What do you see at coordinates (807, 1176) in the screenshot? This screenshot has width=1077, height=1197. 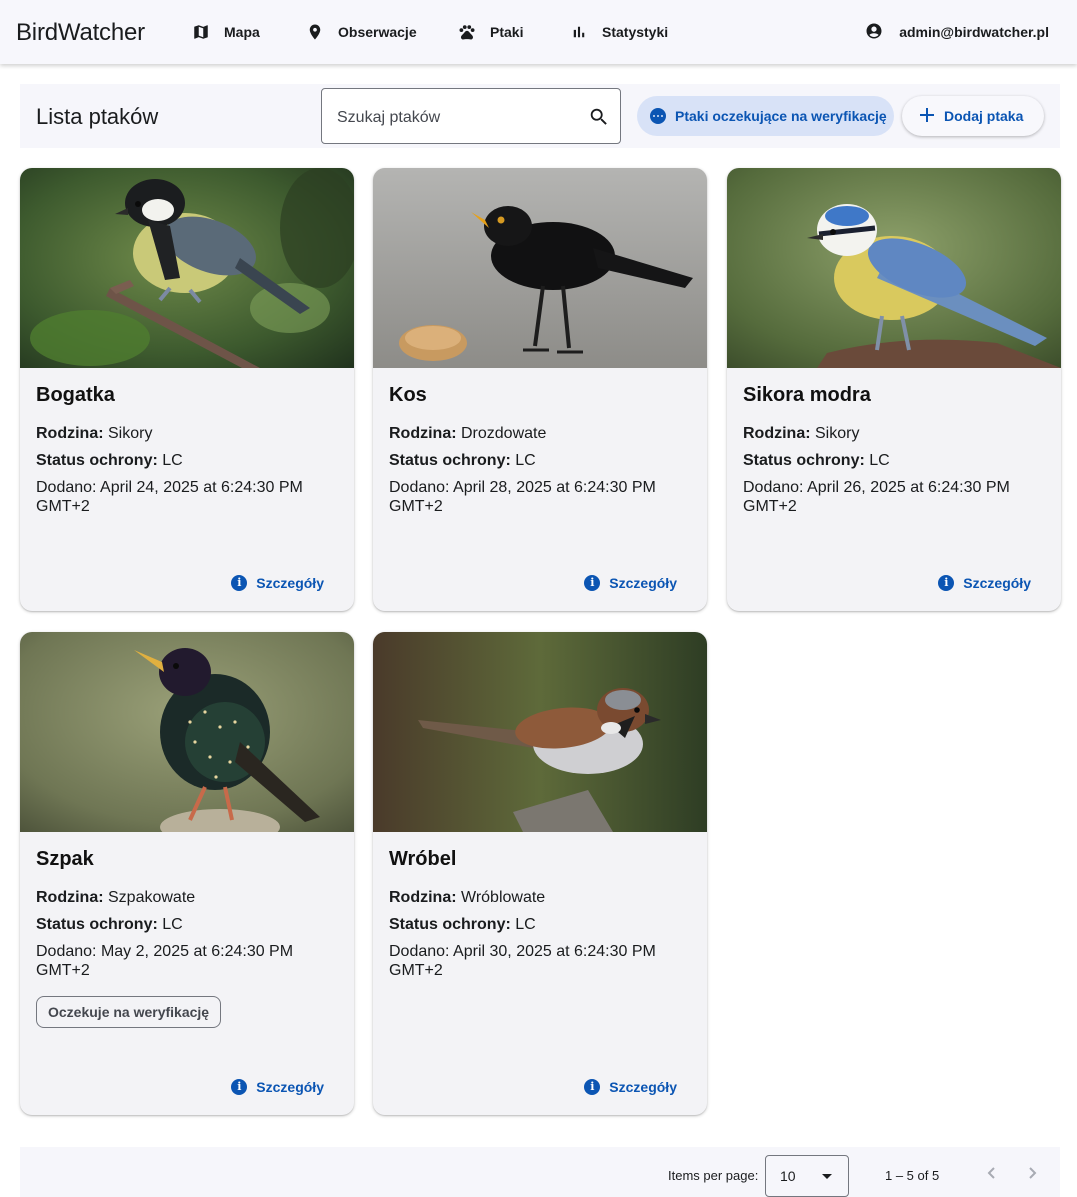 I see `page-size-select: 10` at bounding box center [807, 1176].